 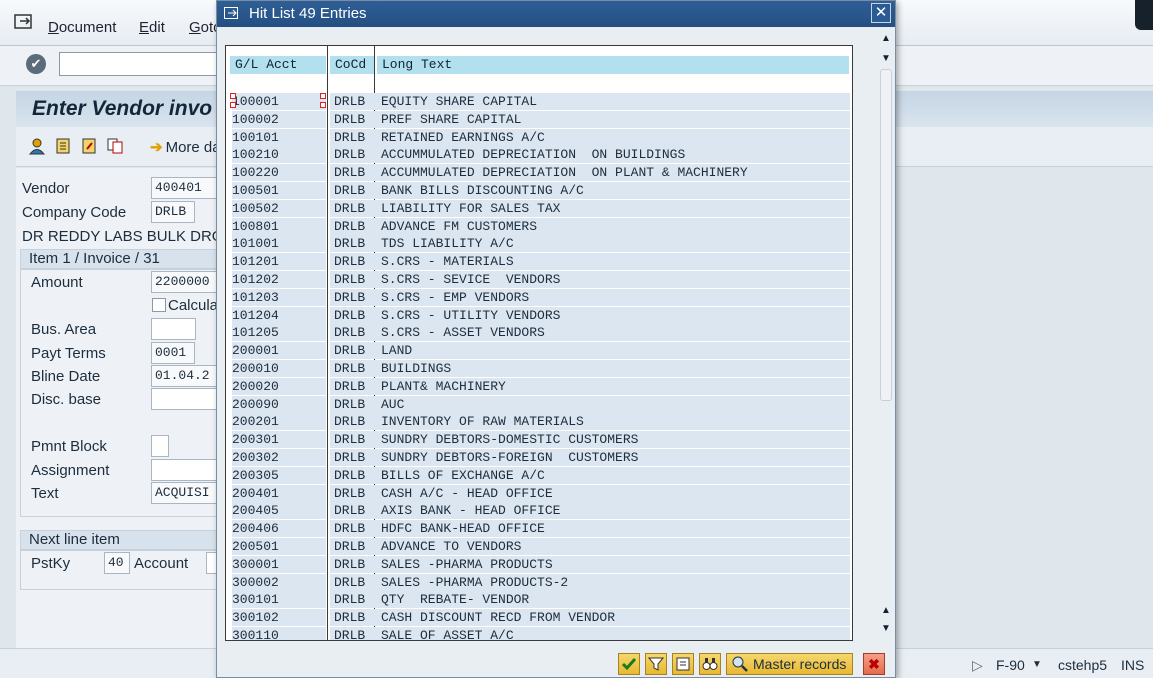 What do you see at coordinates (710, 664) in the screenshot?
I see `binoculars-icon` at bounding box center [710, 664].